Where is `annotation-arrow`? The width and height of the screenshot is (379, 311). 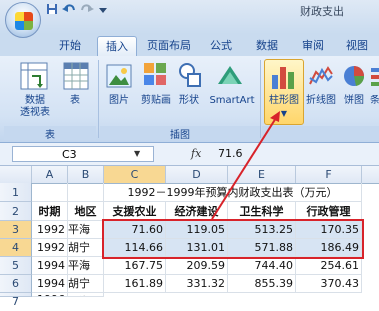
annotation-arrow is located at coordinates (245, 165).